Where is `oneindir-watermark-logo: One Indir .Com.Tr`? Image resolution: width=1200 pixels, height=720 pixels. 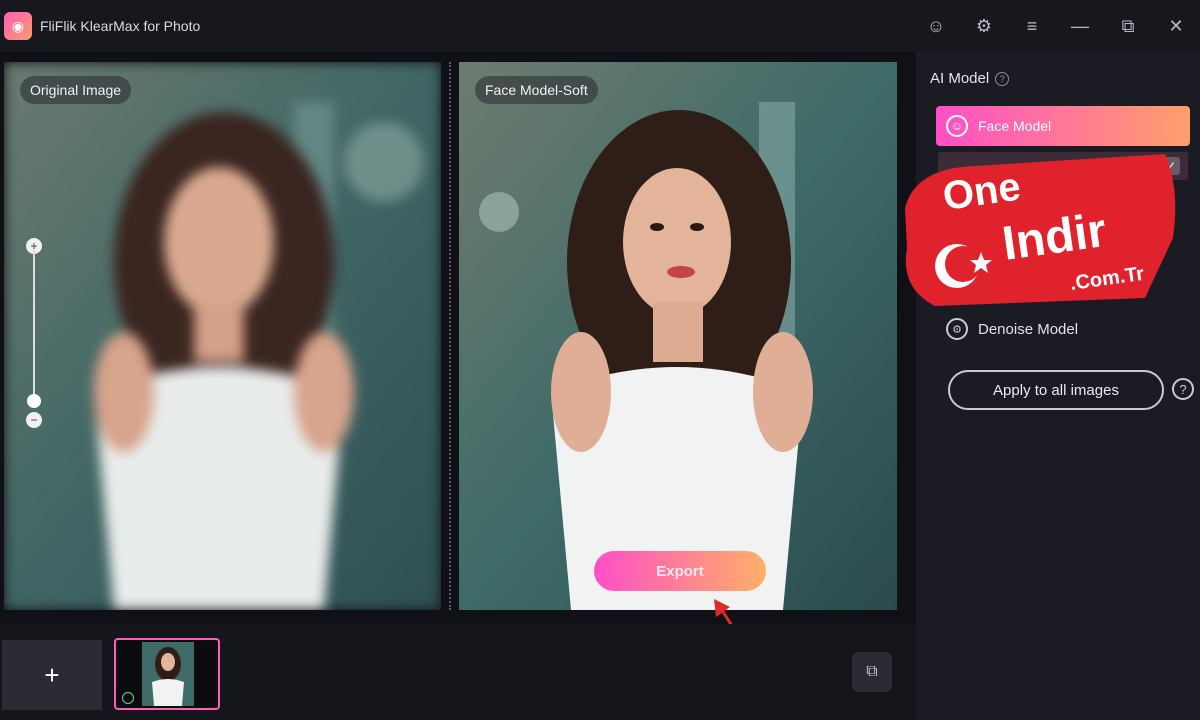
oneindir-watermark-logo: One Indir .Com.Tr is located at coordinates (1040, 230).